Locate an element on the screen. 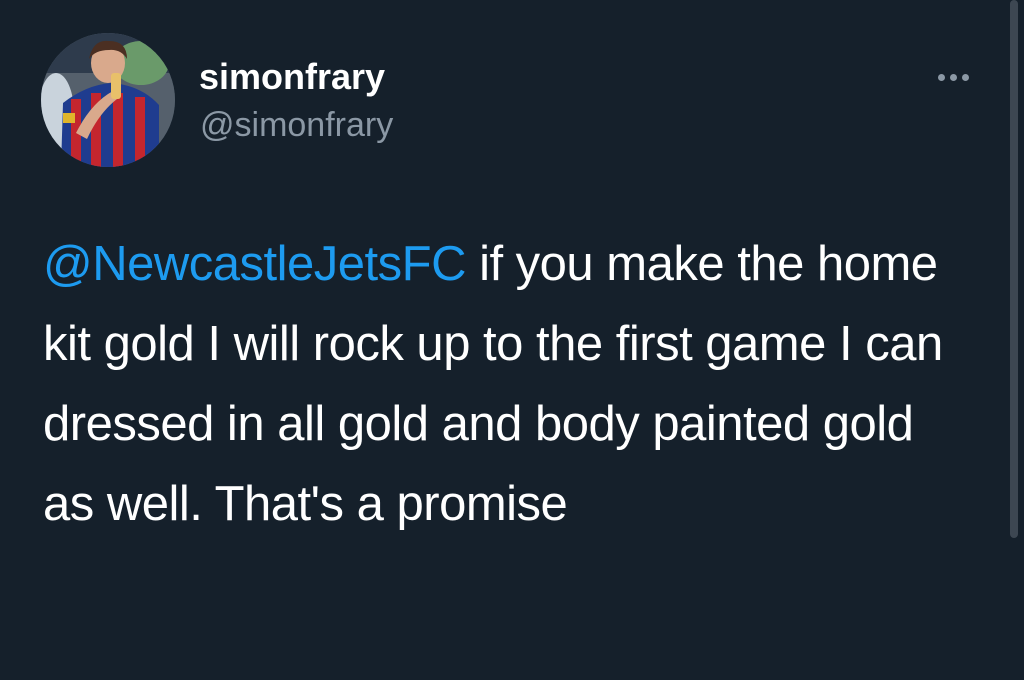 This screenshot has height=680, width=1024. display-name: simonfrary is located at coordinates (292, 77).